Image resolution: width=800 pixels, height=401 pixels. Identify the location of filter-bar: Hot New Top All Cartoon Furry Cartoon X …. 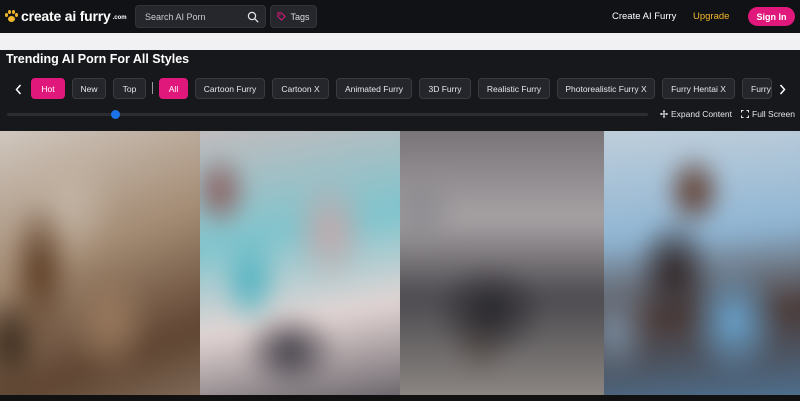
(400, 89).